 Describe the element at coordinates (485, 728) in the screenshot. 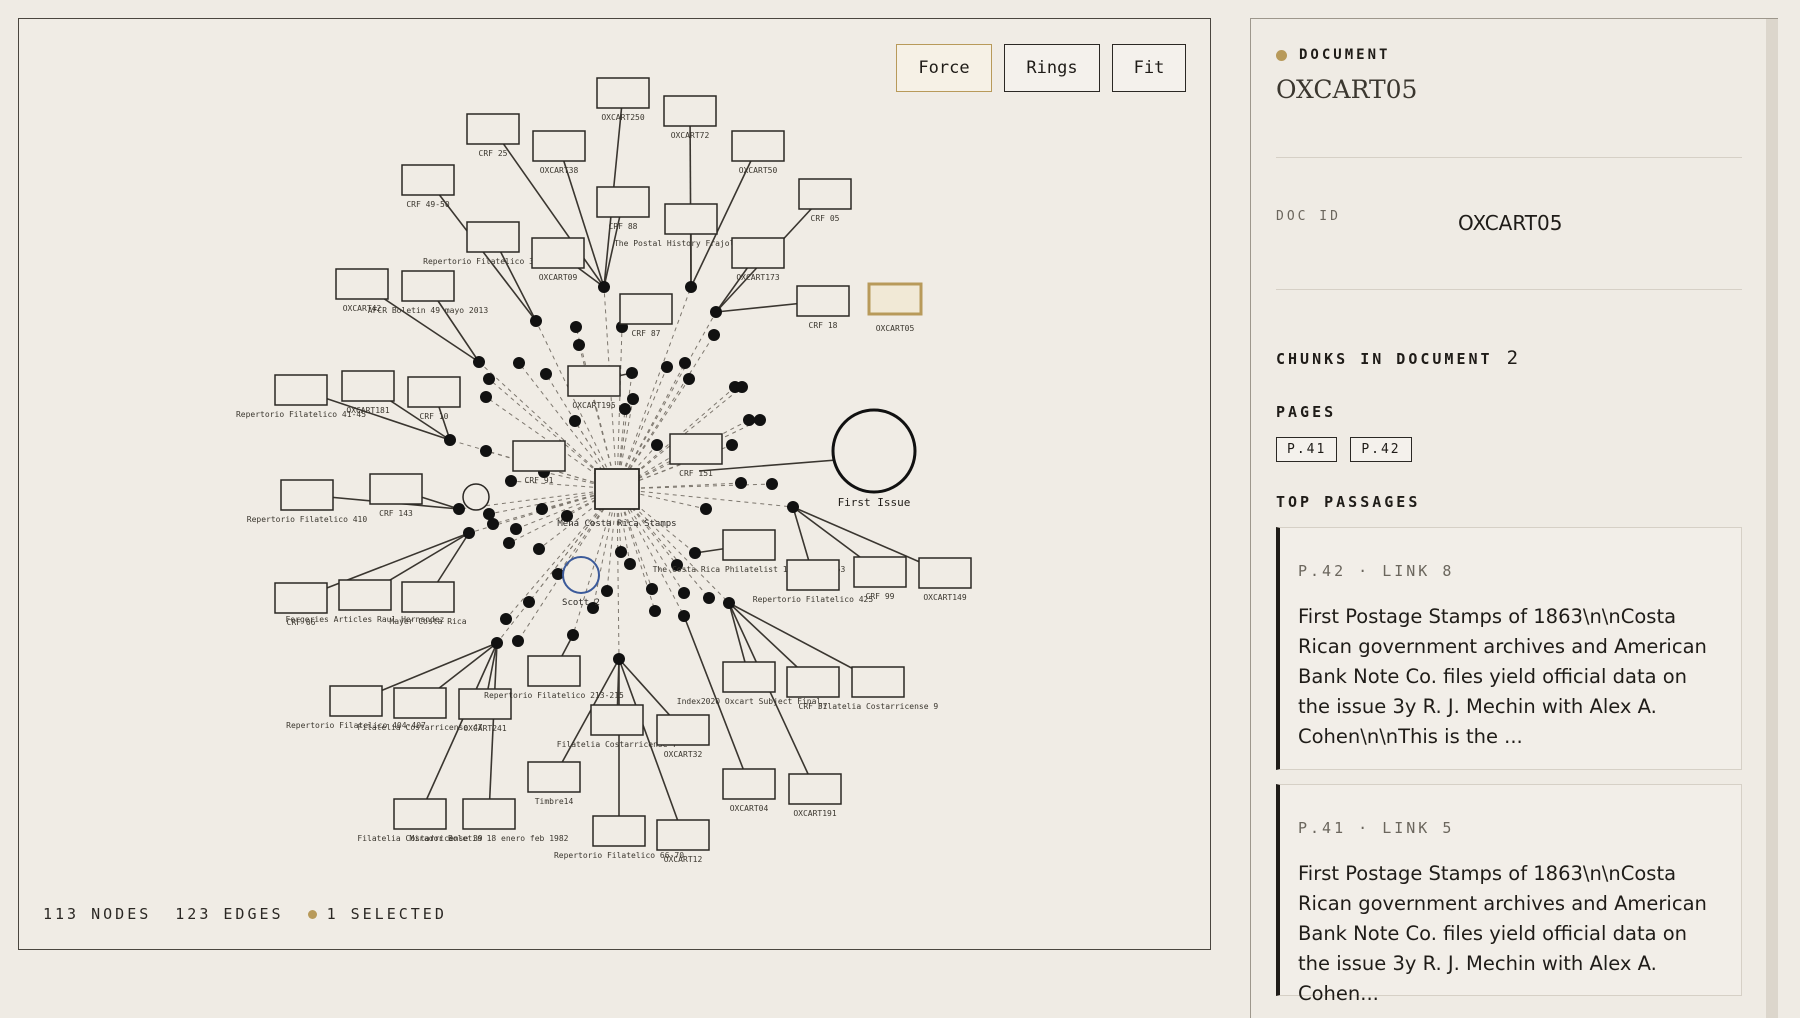

I see `node-label: OXCART241` at that location.